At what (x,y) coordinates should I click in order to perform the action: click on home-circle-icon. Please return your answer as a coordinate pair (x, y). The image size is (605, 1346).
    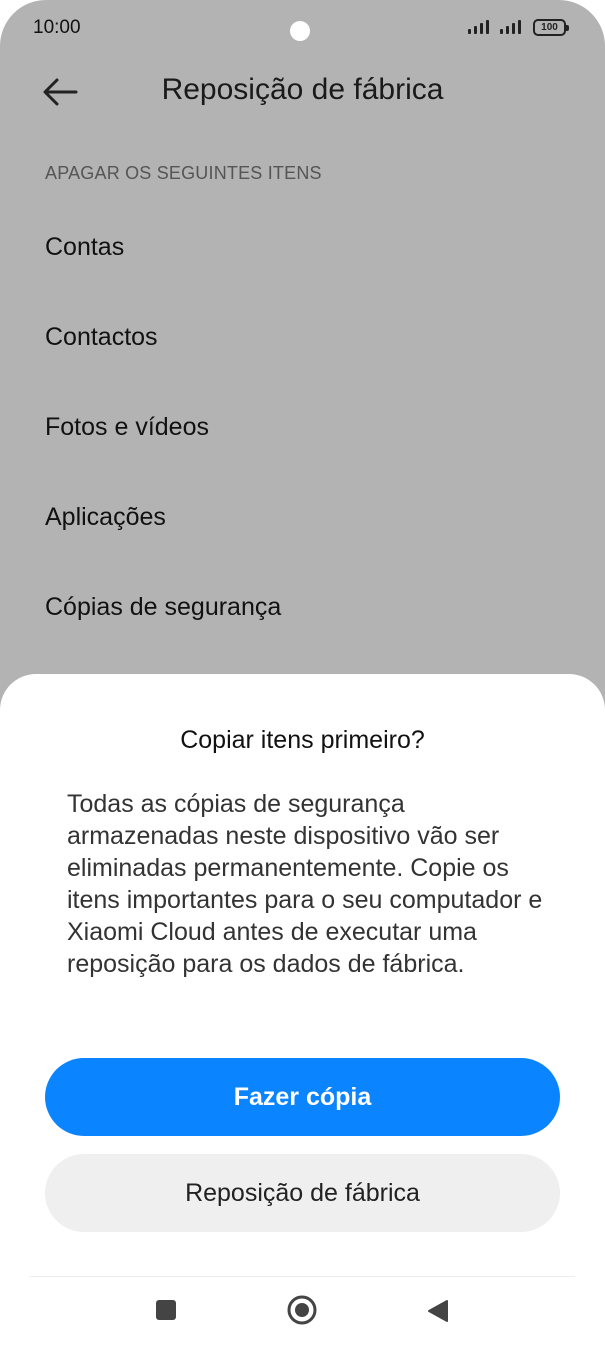
    Looking at the image, I should click on (302, 1310).